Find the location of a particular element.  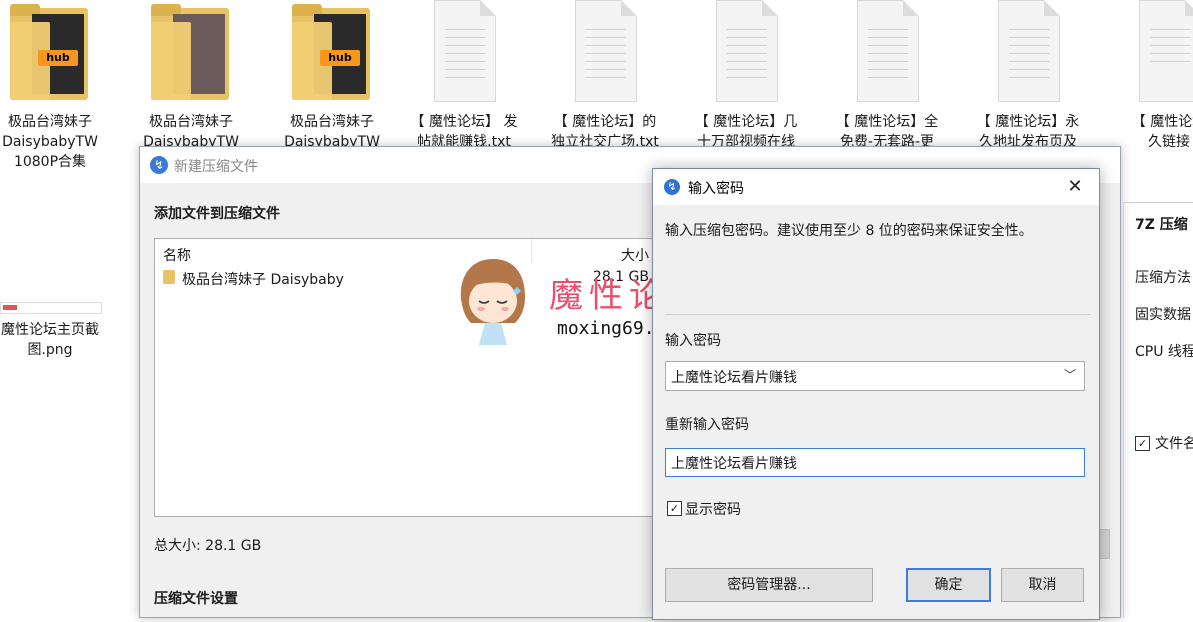

chevron-down-icon: ﹀ is located at coordinates (1070, 374).